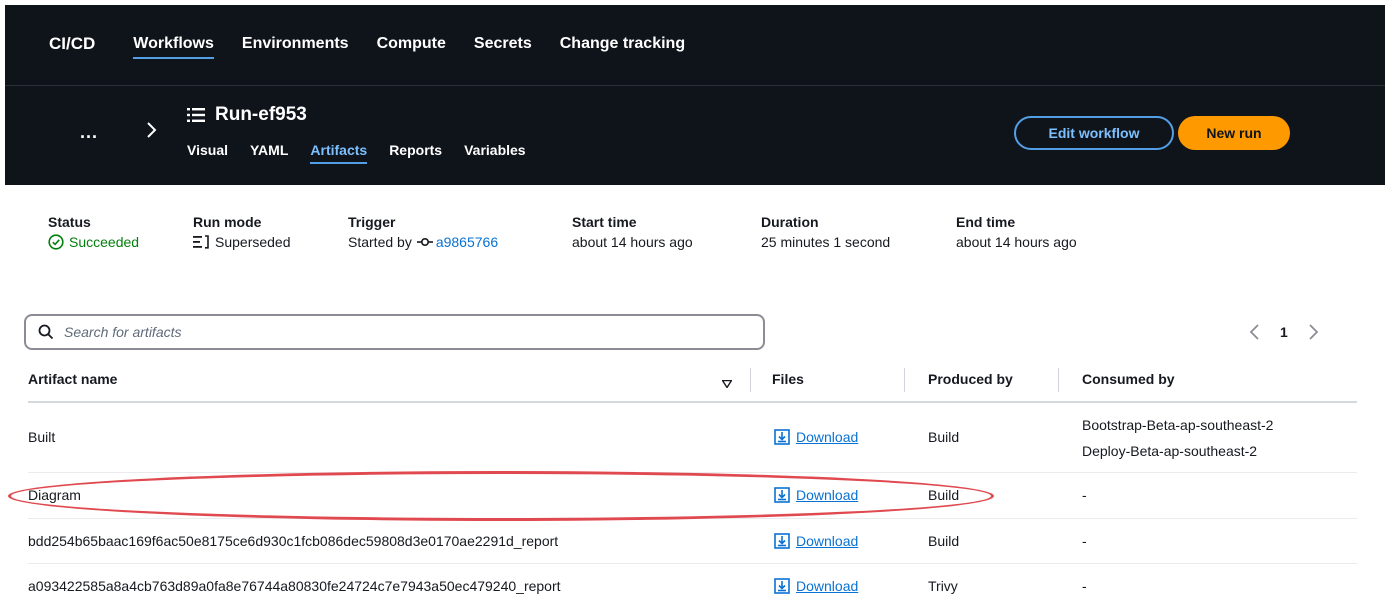  What do you see at coordinates (389, 332) in the screenshot?
I see `search-input` at bounding box center [389, 332].